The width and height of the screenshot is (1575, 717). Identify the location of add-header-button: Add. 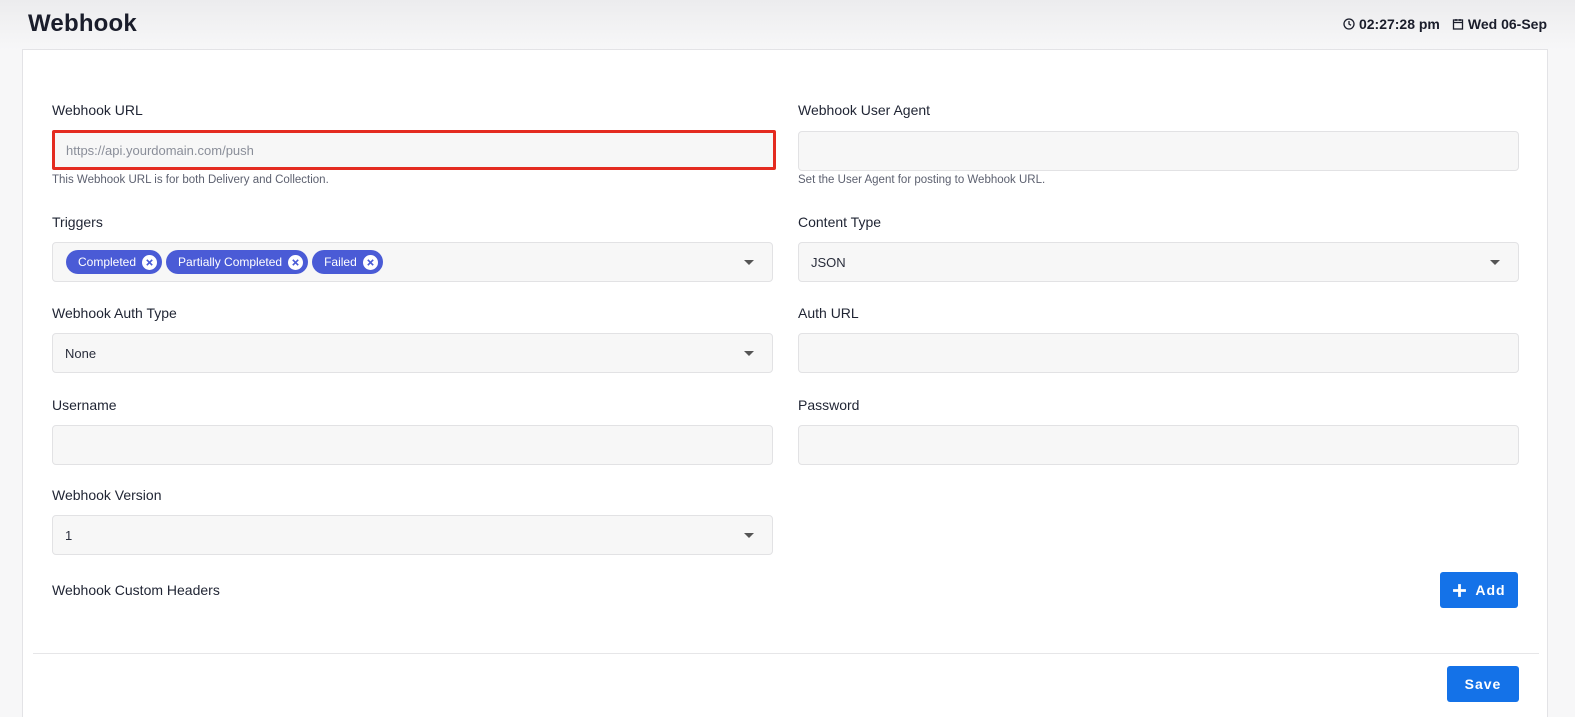
(1479, 590).